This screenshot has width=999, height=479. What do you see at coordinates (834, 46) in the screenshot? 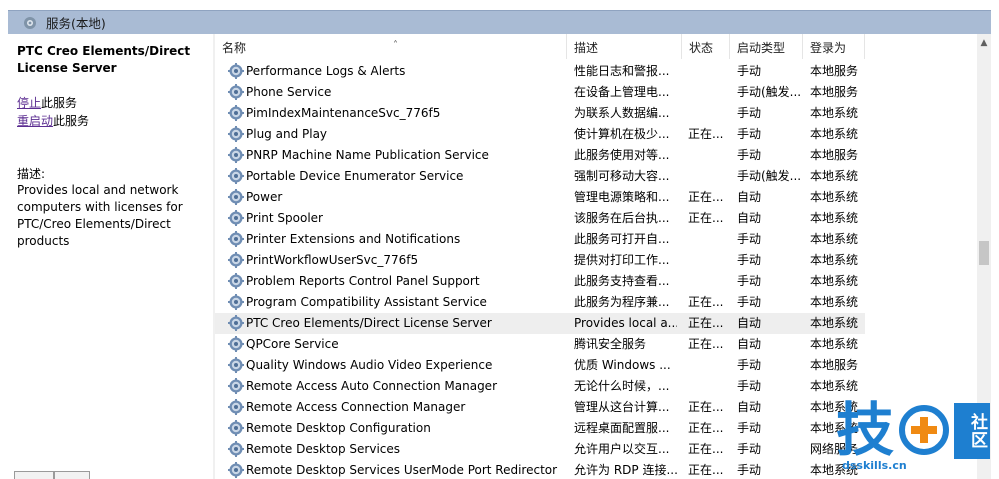
I see `column-header-log-on-as: 登录为` at bounding box center [834, 46].